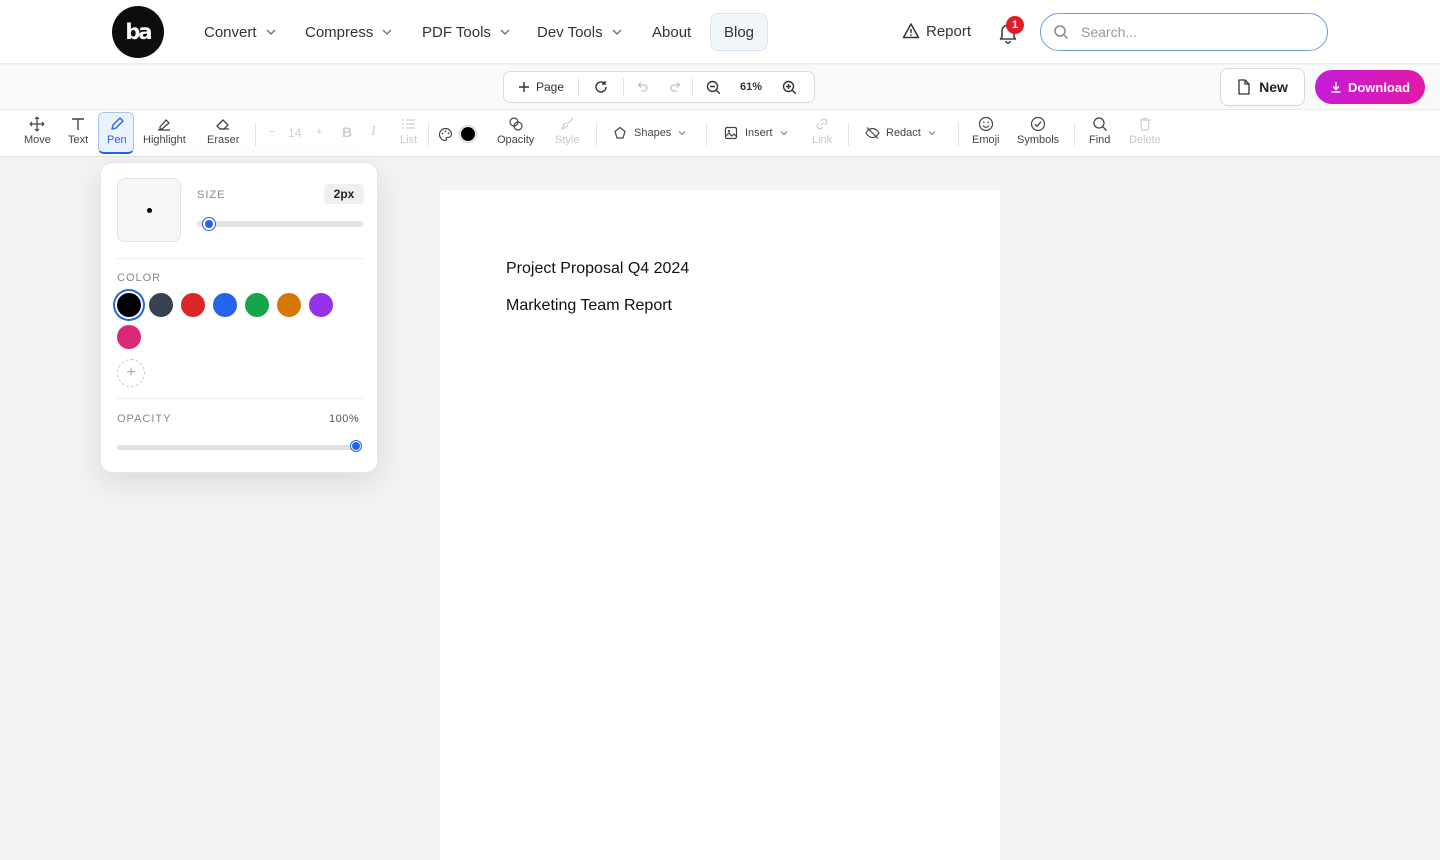  I want to click on image-icon, so click(731, 133).